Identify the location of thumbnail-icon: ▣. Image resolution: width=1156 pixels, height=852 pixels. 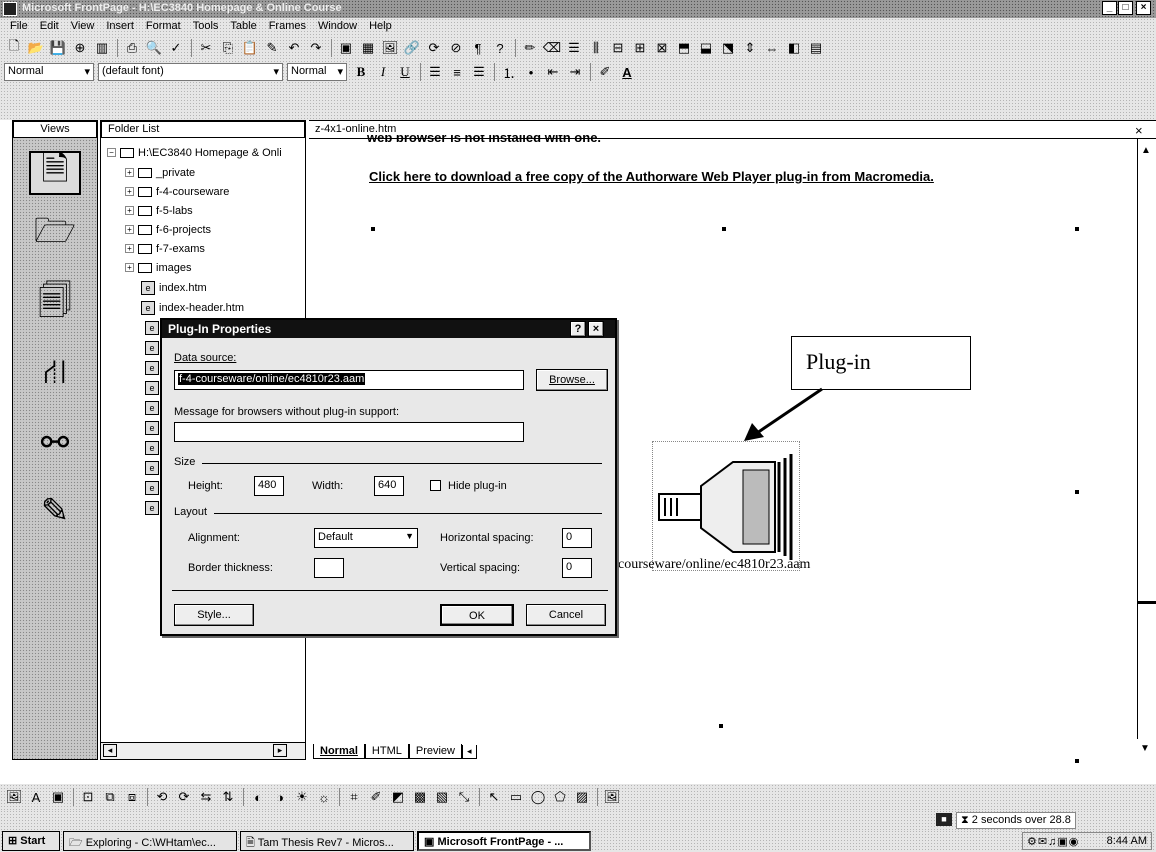
(58, 797).